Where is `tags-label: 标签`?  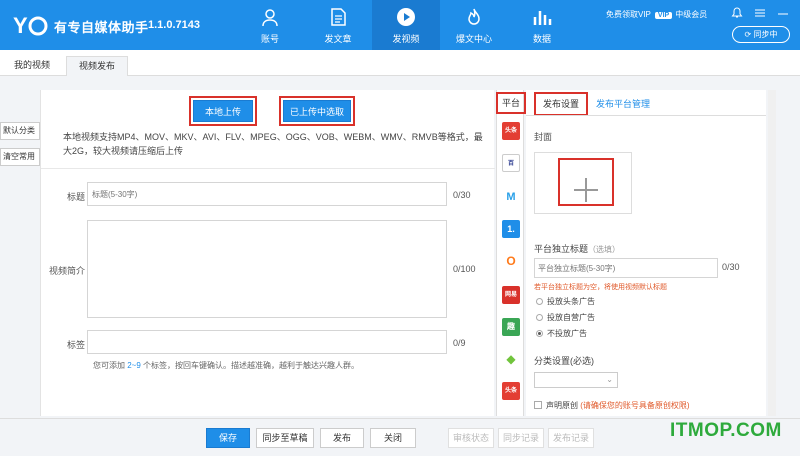 tags-label: 标签 is located at coordinates (76, 345).